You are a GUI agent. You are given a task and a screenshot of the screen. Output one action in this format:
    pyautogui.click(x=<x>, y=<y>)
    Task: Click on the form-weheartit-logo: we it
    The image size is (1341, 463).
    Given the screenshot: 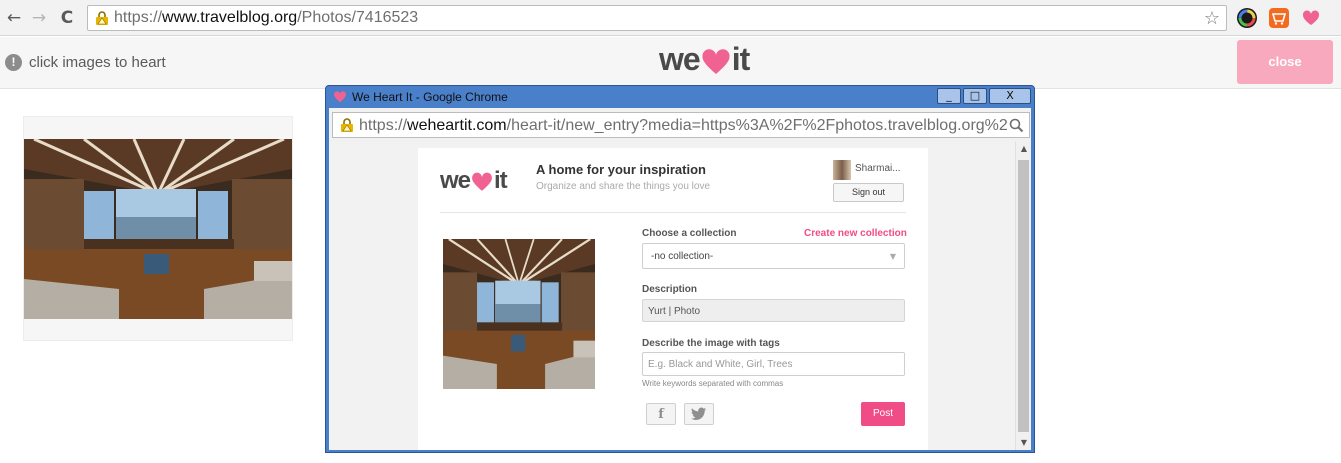 What is the action you would take?
    pyautogui.click(x=474, y=181)
    